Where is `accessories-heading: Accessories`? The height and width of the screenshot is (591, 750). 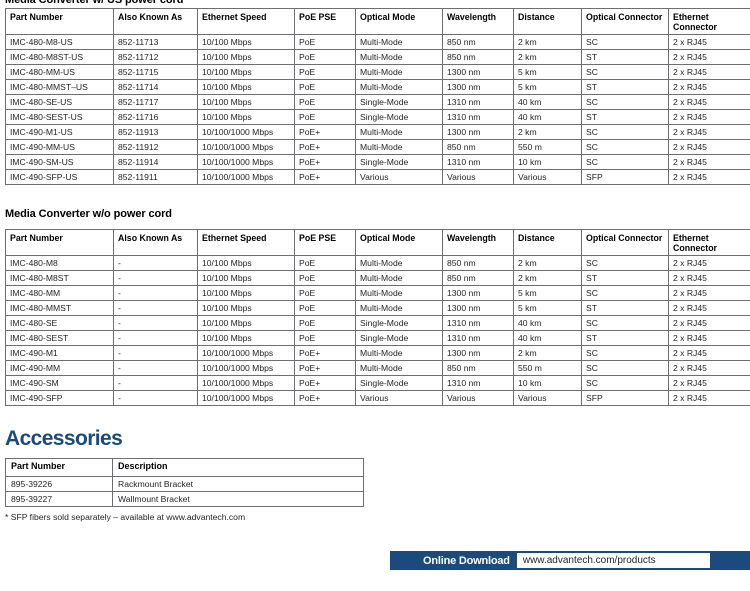
accessories-heading: Accessories is located at coordinates (64, 438).